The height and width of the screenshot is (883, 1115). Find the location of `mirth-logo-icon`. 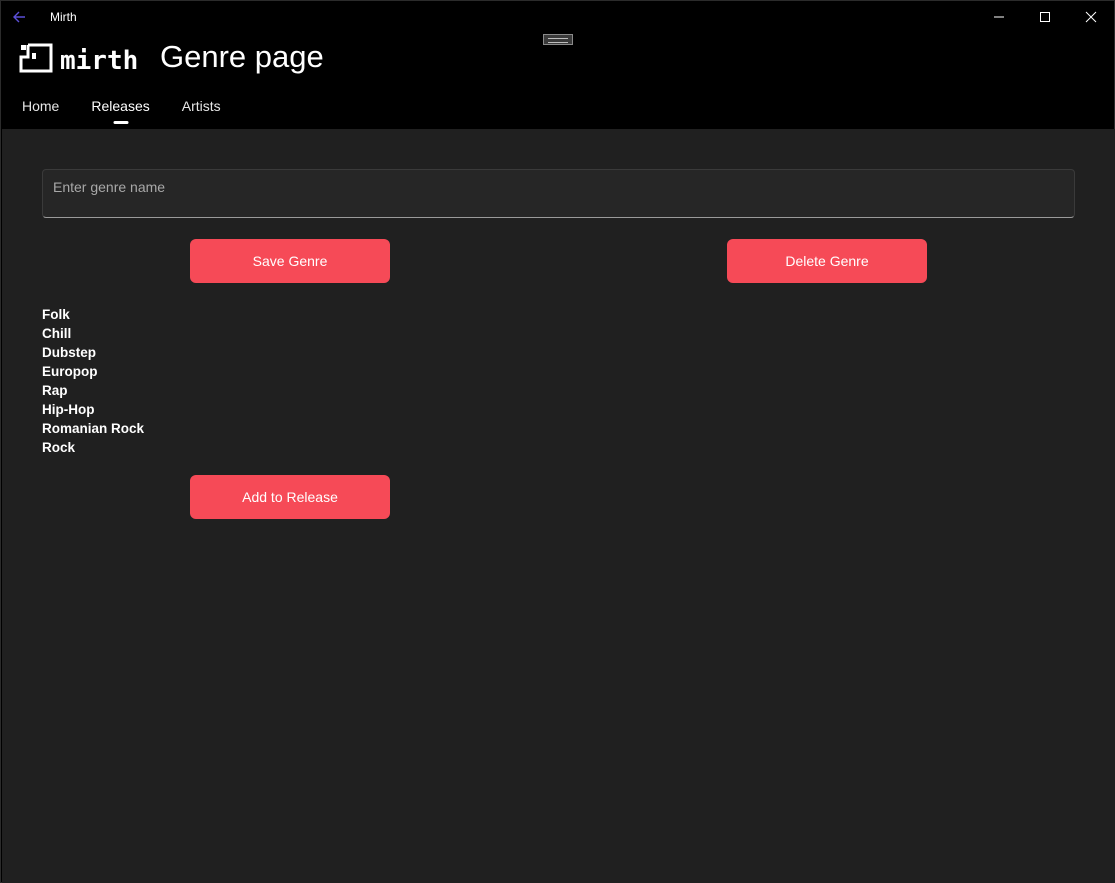

mirth-logo-icon is located at coordinates (36, 60).